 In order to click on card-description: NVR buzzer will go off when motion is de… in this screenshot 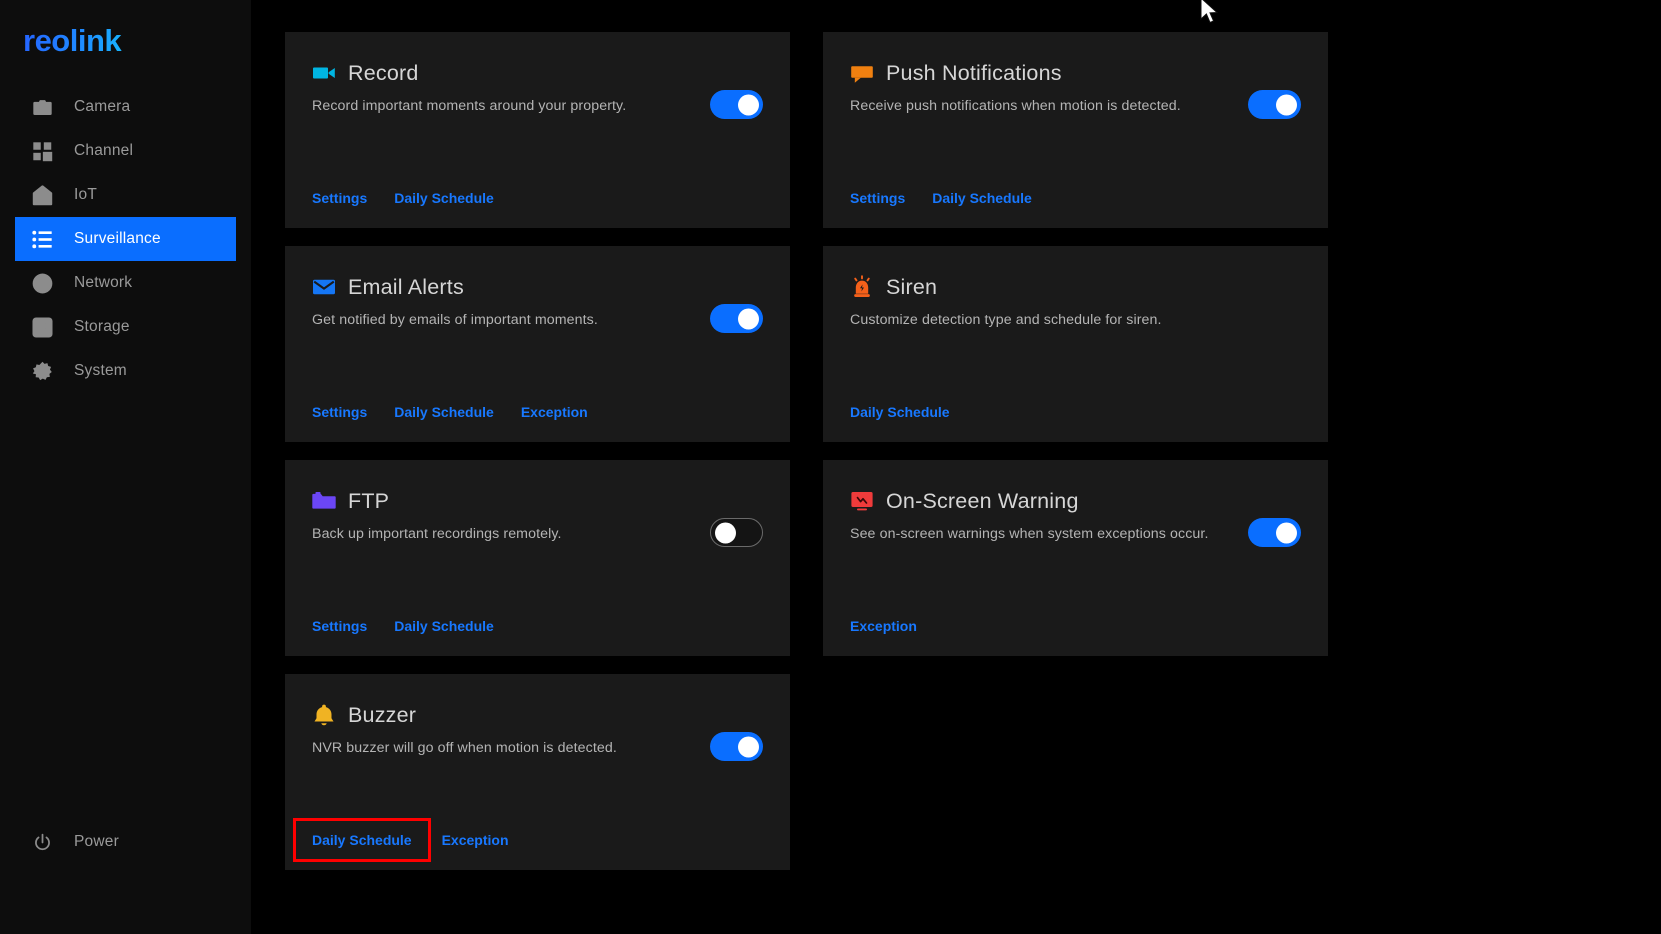, I will do `click(464, 748)`.